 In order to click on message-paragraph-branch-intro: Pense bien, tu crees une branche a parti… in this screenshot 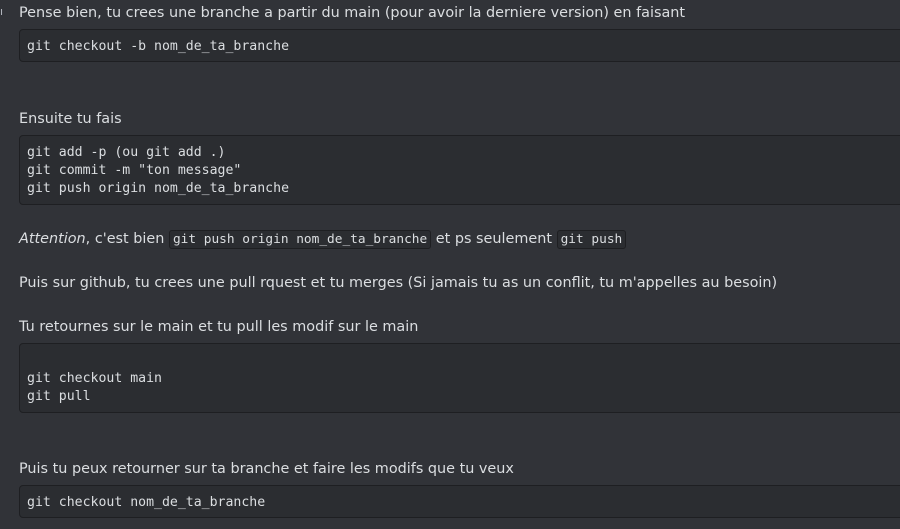, I will do `click(352, 13)`.